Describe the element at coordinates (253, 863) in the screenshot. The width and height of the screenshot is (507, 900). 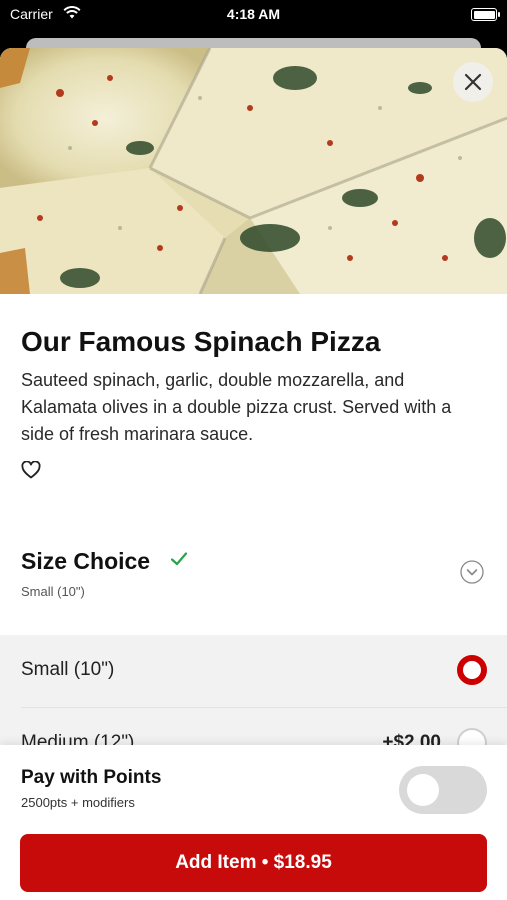
I see `add-item-button: Add Item • $18.95` at that location.